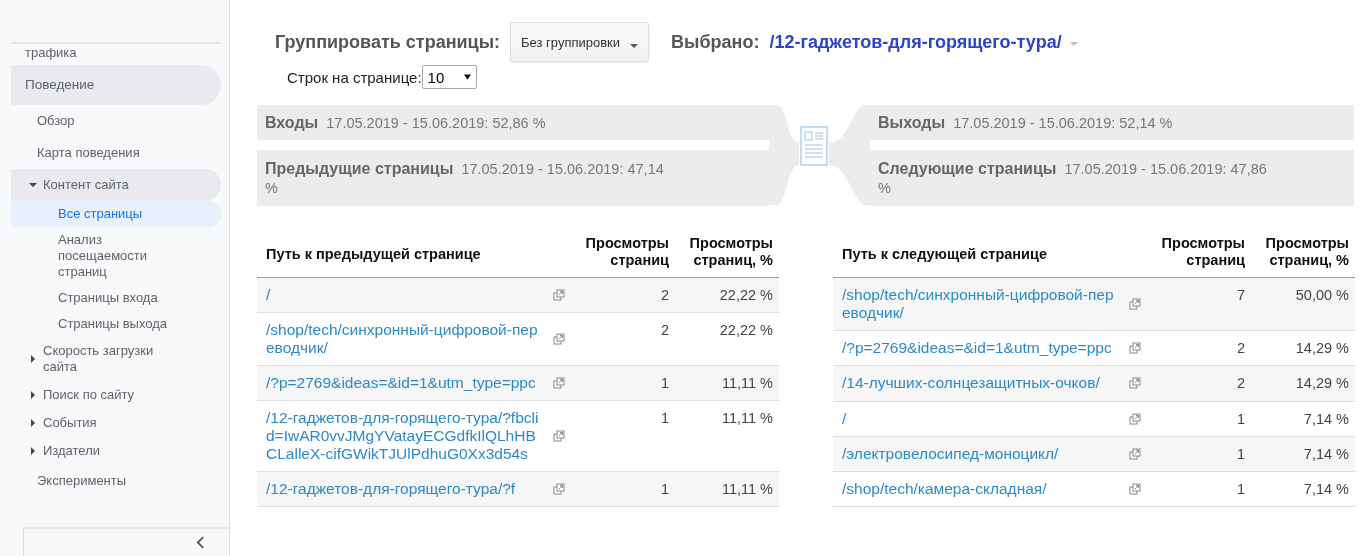 This screenshot has height=556, width=1359. I want to click on sidebar-item: Карта поведения, so click(116, 153).